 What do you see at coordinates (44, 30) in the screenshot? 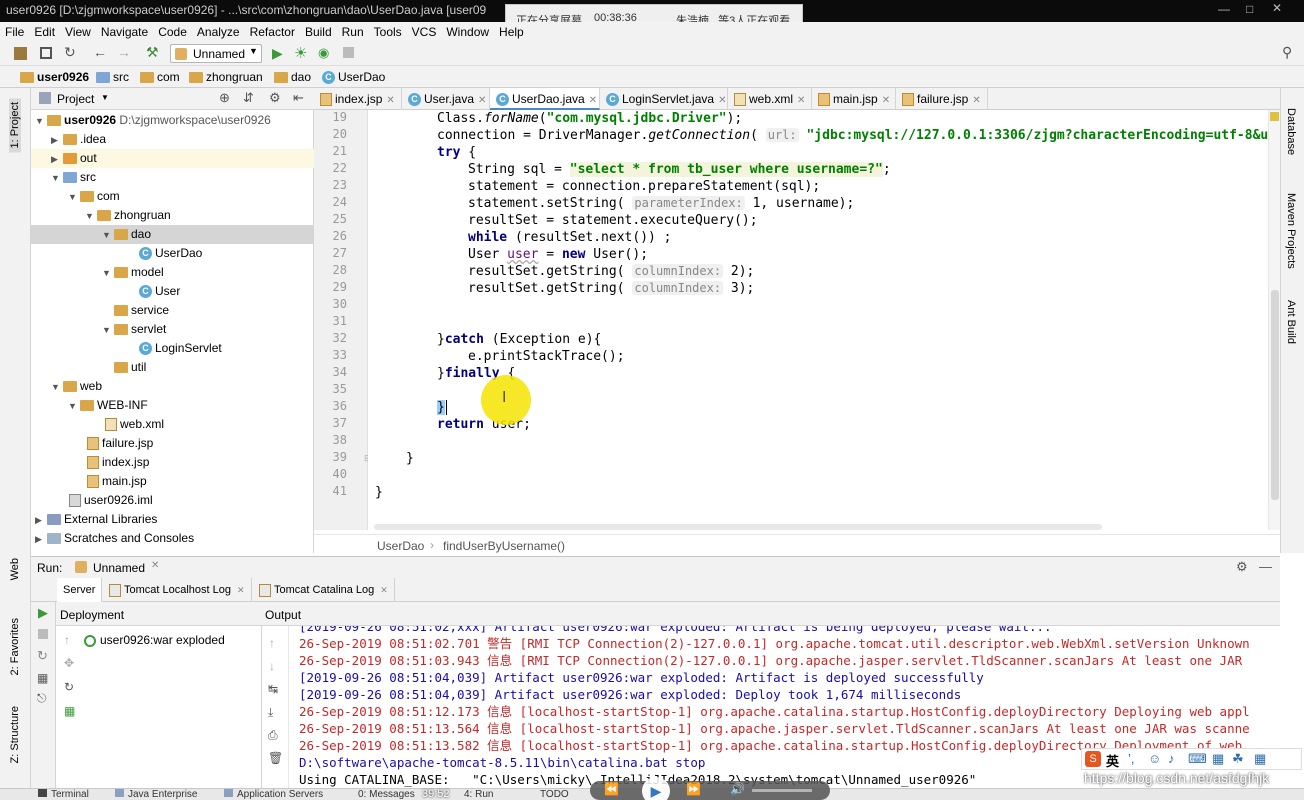
I see `menu-edit: Edit` at bounding box center [44, 30].